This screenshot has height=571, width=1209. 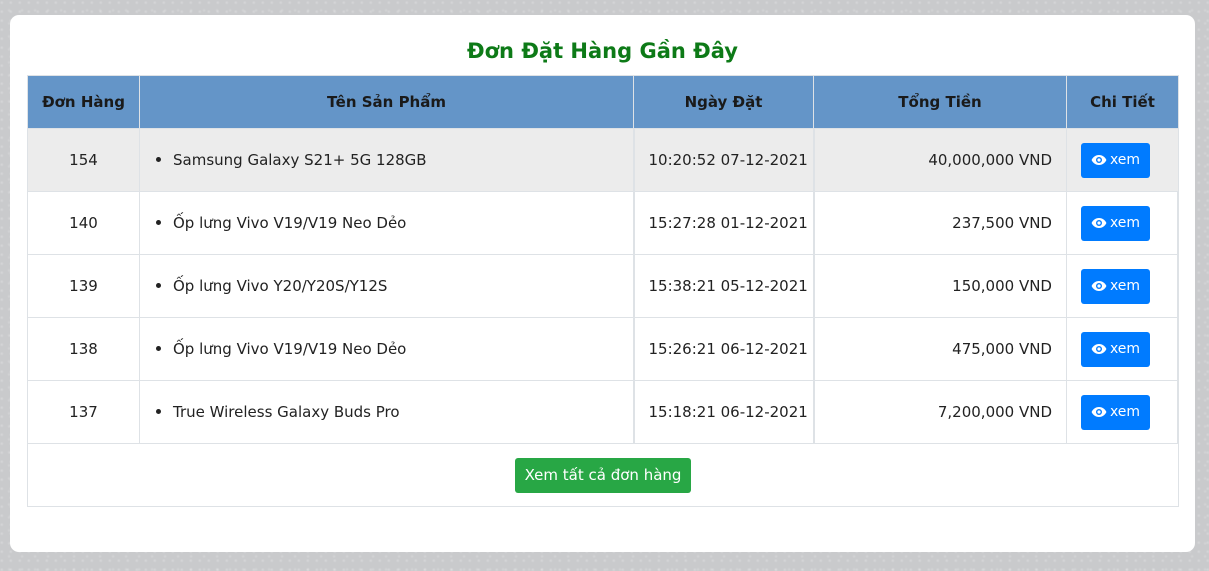 What do you see at coordinates (723, 349) in the screenshot?
I see `order-date-cell: 15:26:21 06-12-2021` at bounding box center [723, 349].